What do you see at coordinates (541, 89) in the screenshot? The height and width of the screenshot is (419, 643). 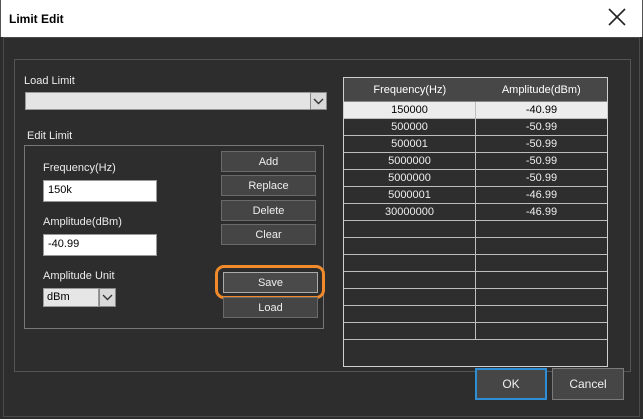 I see `column-header-amplitude: Amplitude(dBm)` at bounding box center [541, 89].